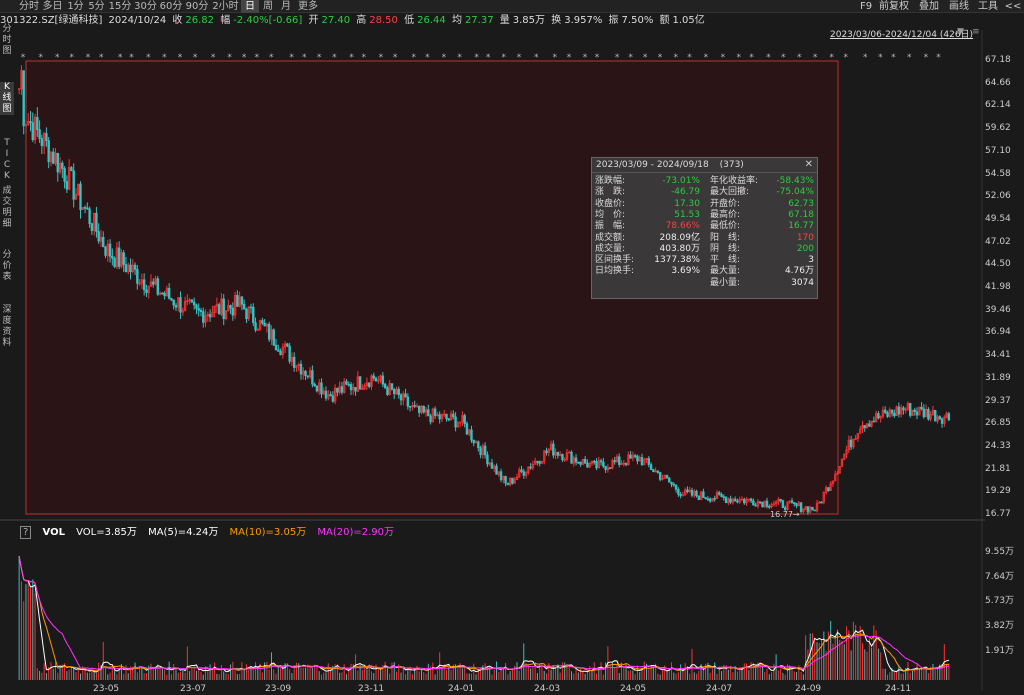  Describe the element at coordinates (683, 165) in the screenshot. I see `popup-date-to: 2024/09/18` at that location.